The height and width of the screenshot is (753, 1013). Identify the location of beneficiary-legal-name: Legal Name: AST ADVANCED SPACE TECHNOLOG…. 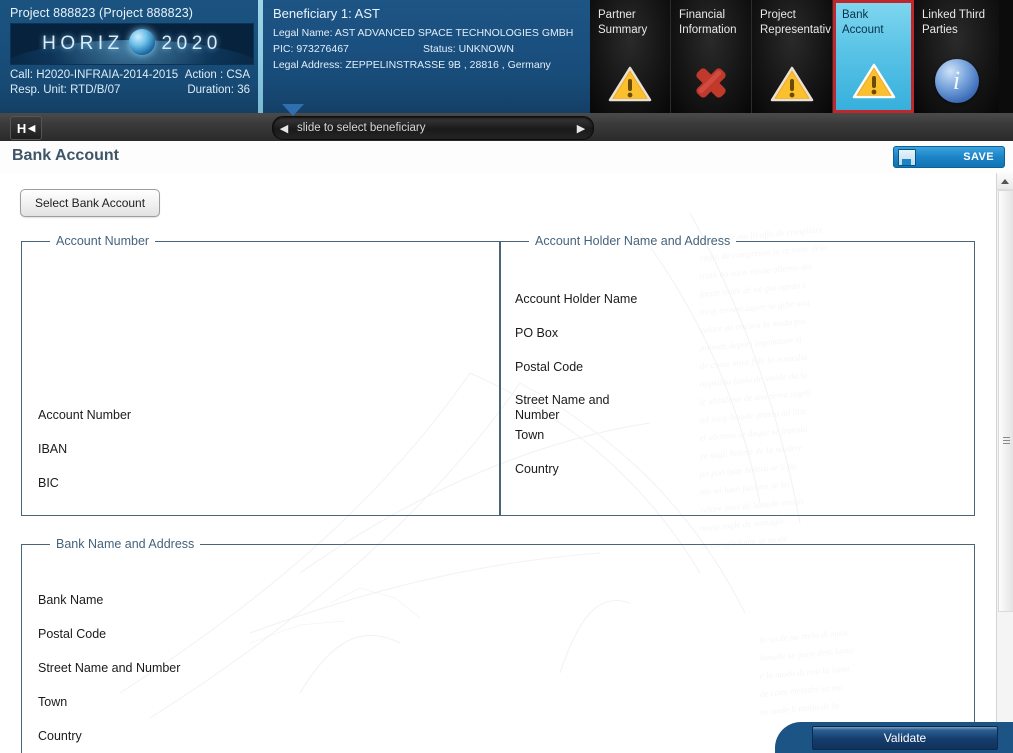
(423, 33).